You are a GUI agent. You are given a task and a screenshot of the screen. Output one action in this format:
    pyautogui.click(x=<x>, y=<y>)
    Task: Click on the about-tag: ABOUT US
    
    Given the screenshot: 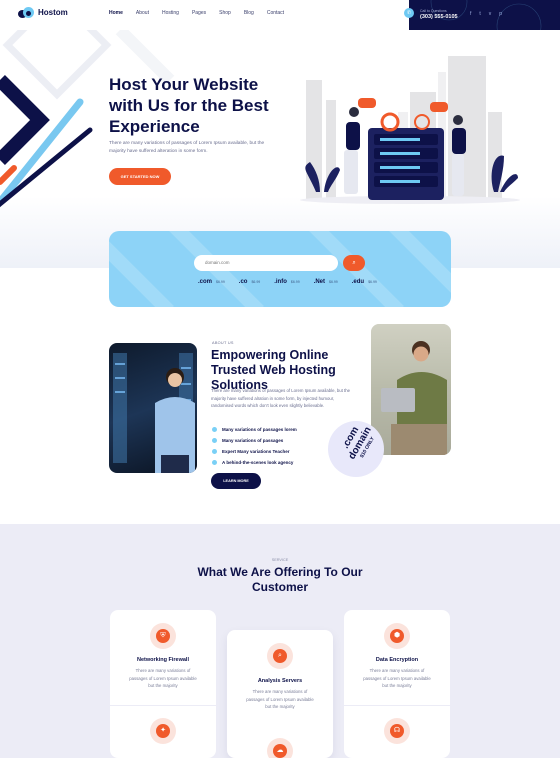 What is the action you would take?
    pyautogui.click(x=223, y=343)
    